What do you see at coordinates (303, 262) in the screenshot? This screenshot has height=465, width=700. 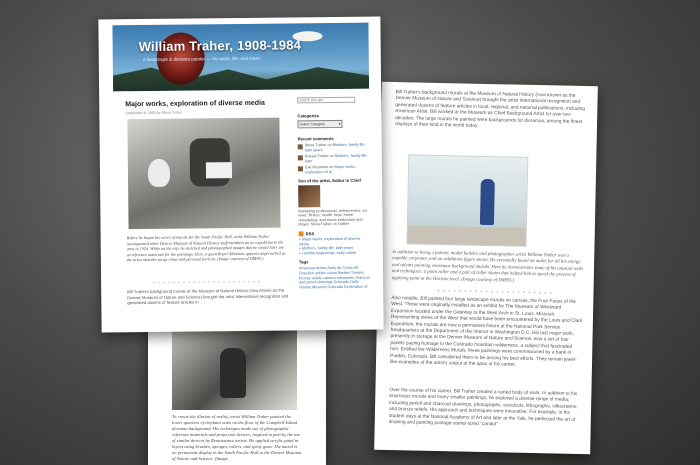 I see `tags-heading: Tags` at bounding box center [303, 262].